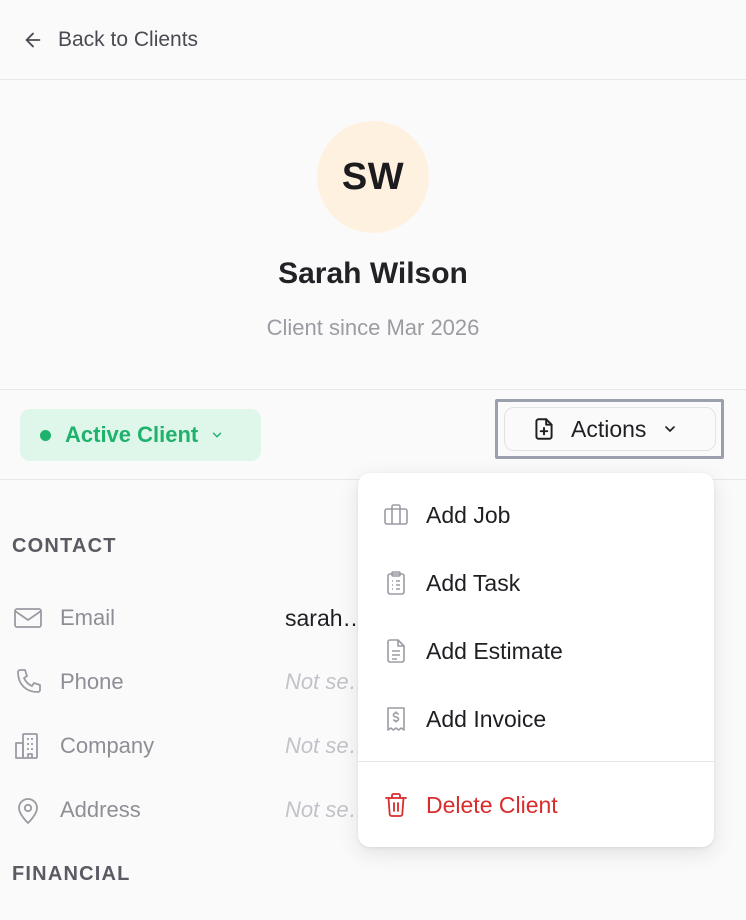 The width and height of the screenshot is (746, 920). What do you see at coordinates (128, 39) in the screenshot?
I see `back-link-label: Back to Clients` at bounding box center [128, 39].